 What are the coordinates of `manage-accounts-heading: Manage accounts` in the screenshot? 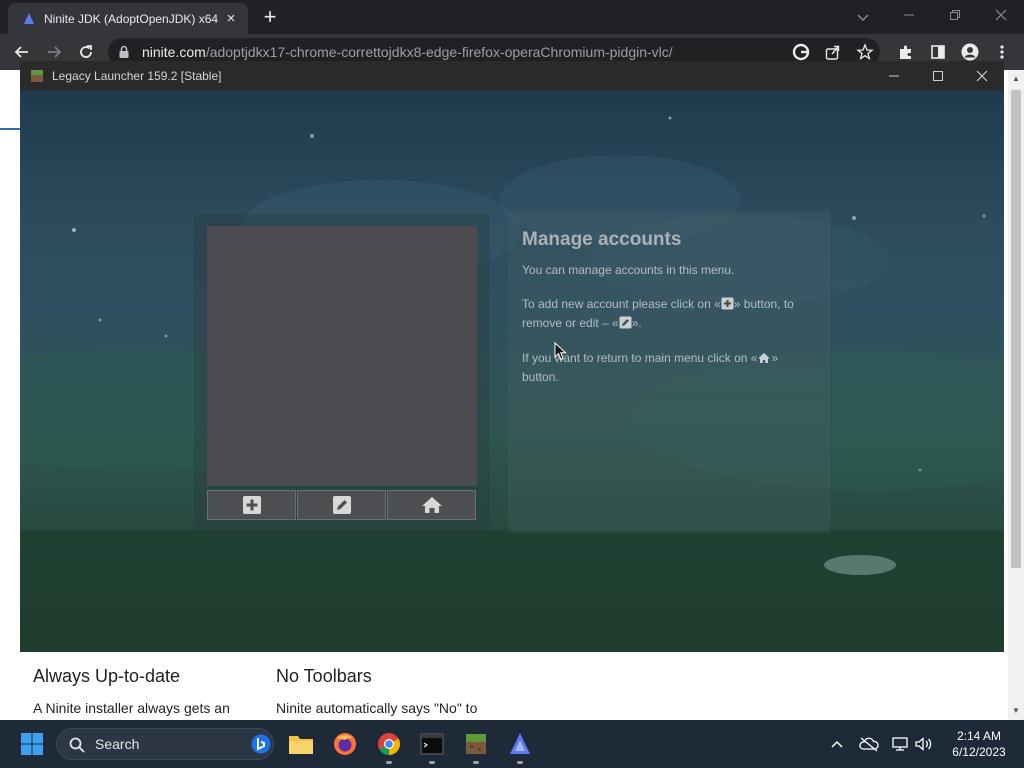 It's located at (602, 239).